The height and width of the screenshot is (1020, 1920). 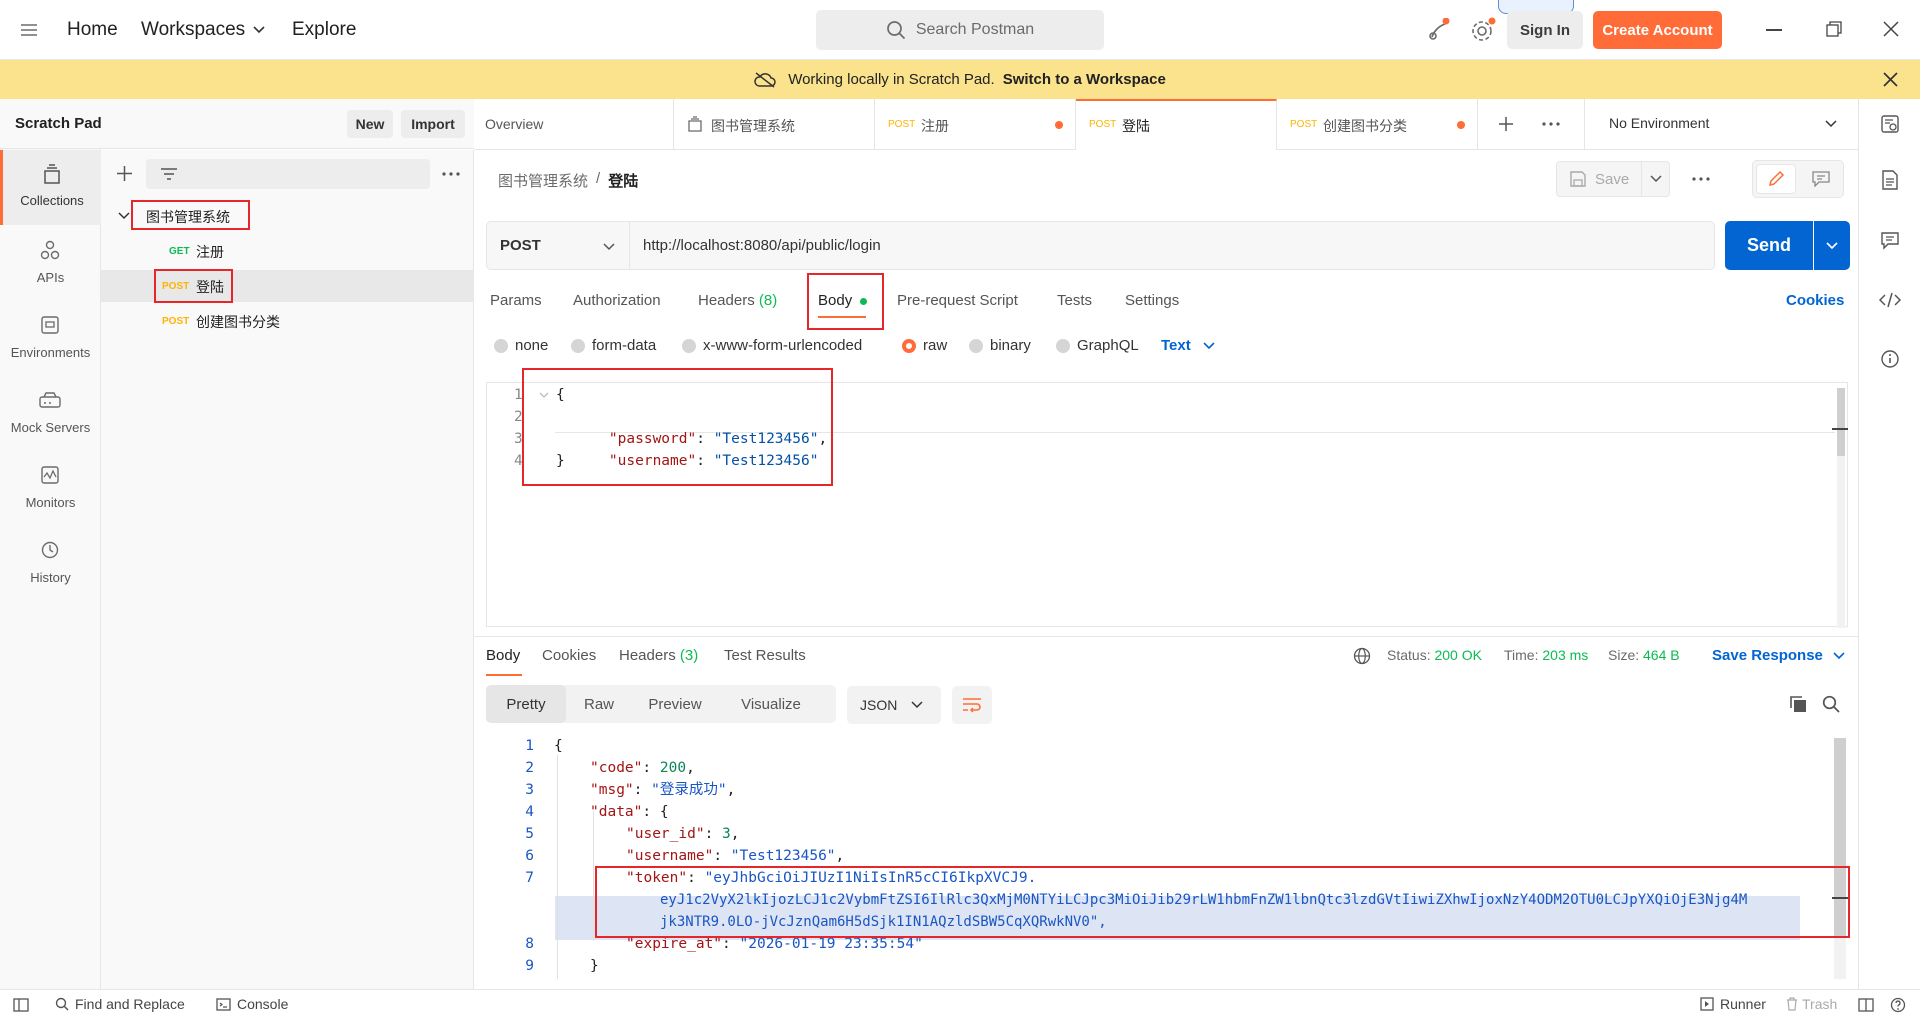 I want to click on wrap-lines-button, so click(x=972, y=705).